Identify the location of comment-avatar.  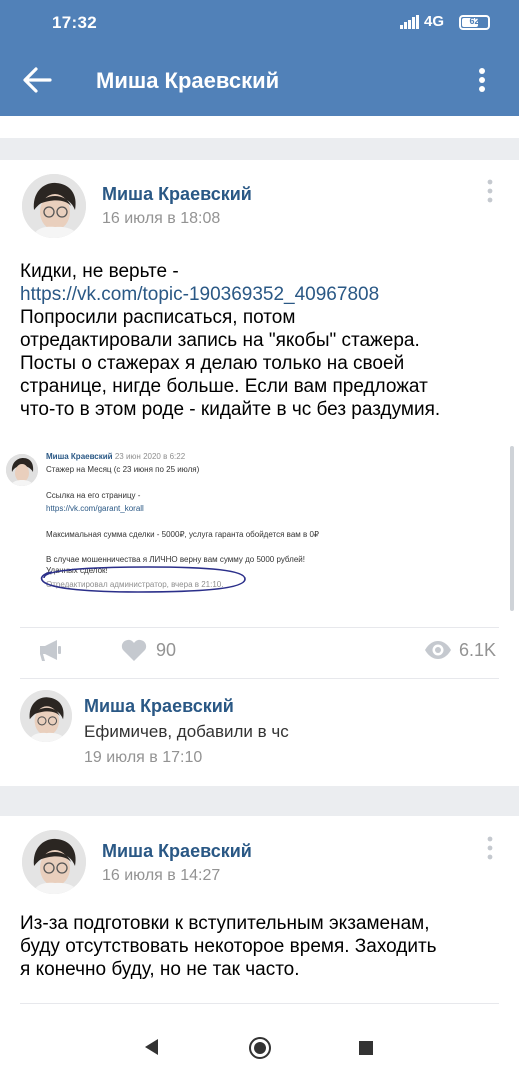
(46, 716).